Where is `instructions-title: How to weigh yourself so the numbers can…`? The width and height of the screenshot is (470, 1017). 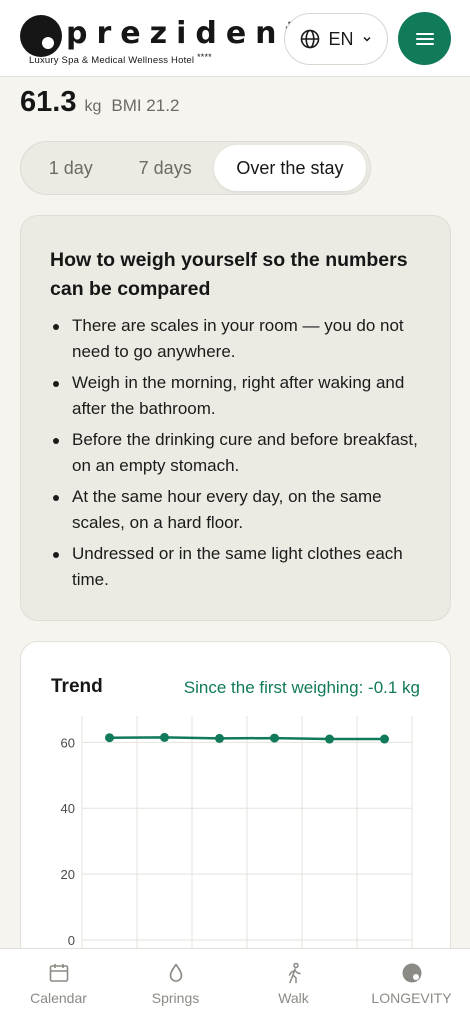 instructions-title: How to weigh yourself so the numbers can… is located at coordinates (229, 274).